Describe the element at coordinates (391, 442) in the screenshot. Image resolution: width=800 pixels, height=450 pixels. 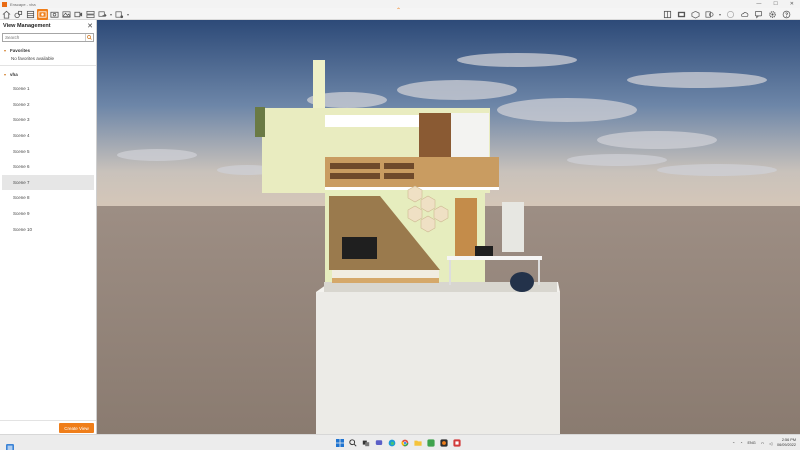
I see `edge-browser-icon` at that location.